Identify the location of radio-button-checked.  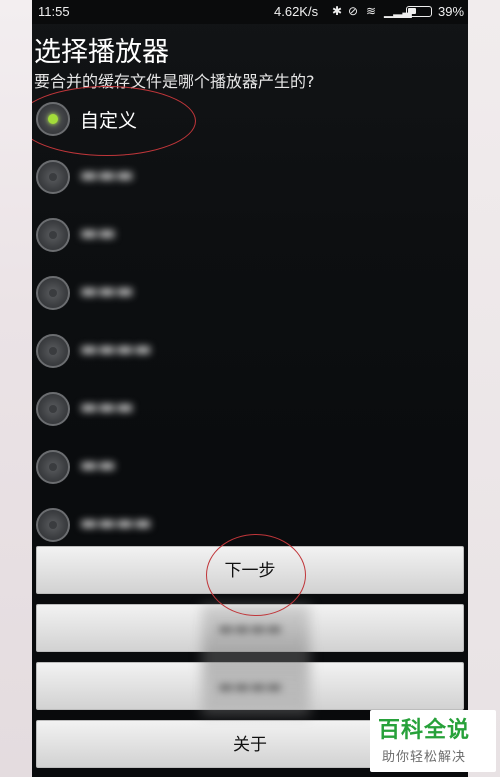
(53, 119).